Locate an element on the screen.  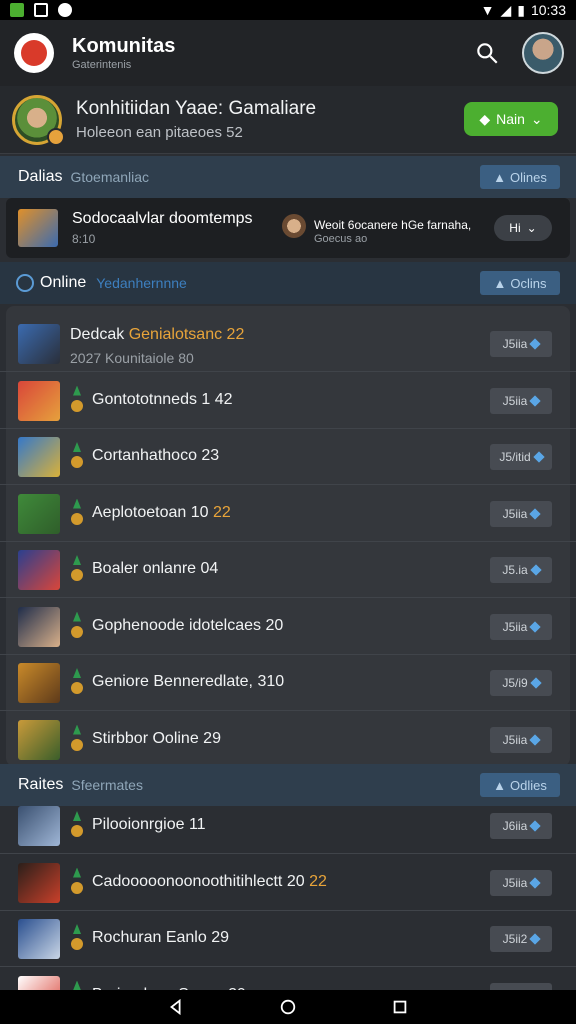
list-item: Cadooooonoonoothitihlectt 20 22 J5iia is located at coordinates (288, 883).